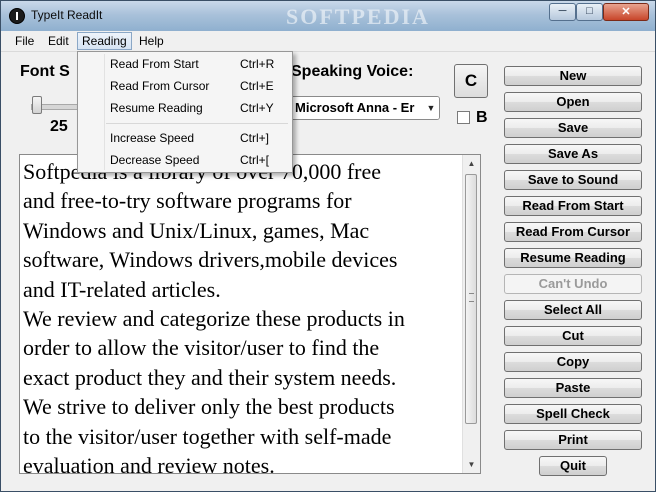 Image resolution: width=656 pixels, height=492 pixels. What do you see at coordinates (67, 15) in the screenshot?
I see `window-title: TypeIt ReadIt` at bounding box center [67, 15].